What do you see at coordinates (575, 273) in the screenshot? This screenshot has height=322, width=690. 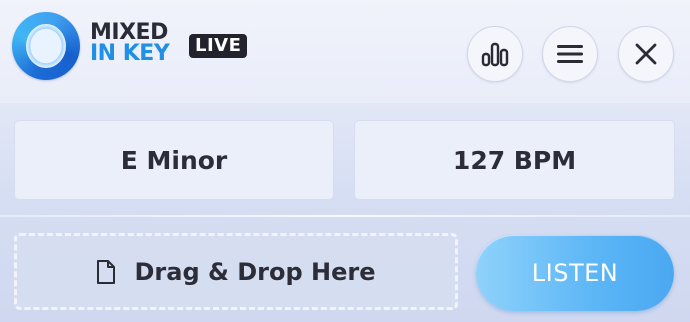 I see `listen-button: LISTEN` at bounding box center [575, 273].